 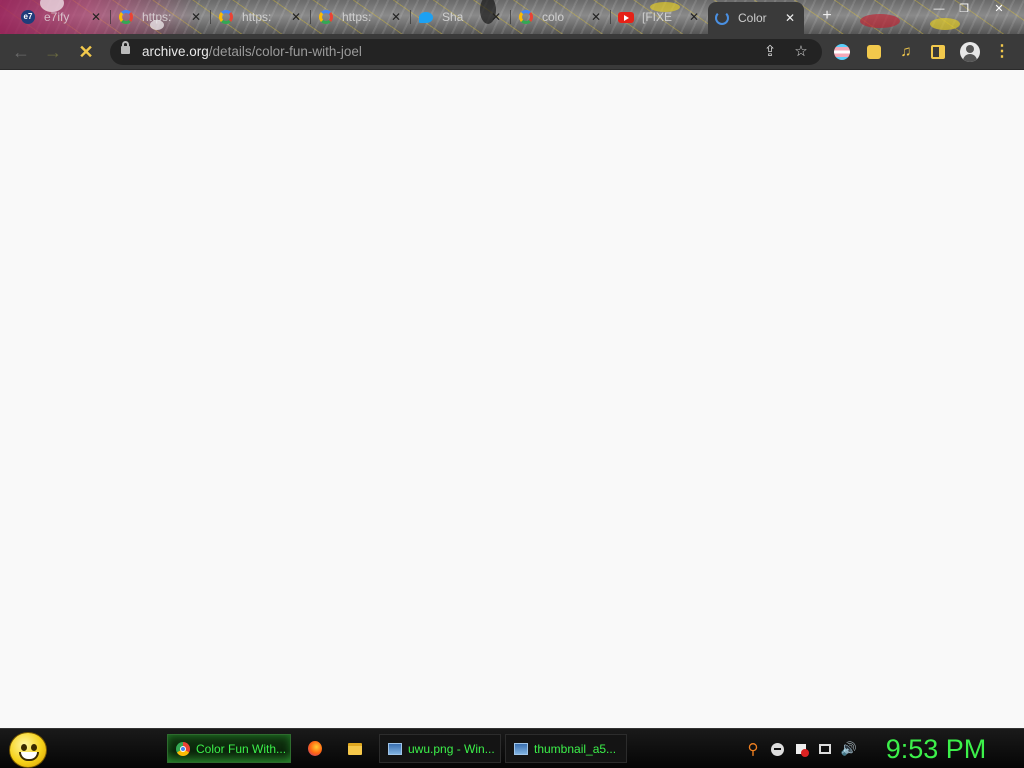 What do you see at coordinates (753, 749) in the screenshot?
I see `search-magnifier-tray-icon: ⚲` at bounding box center [753, 749].